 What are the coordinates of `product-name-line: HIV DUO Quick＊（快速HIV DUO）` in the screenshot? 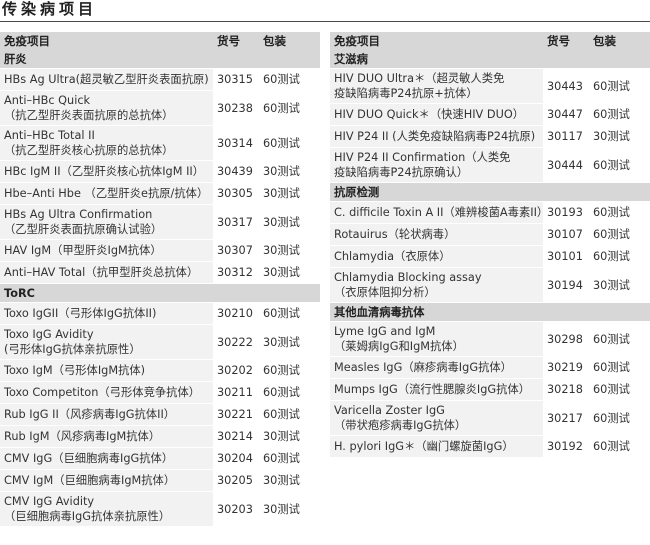 It's located at (429, 114).